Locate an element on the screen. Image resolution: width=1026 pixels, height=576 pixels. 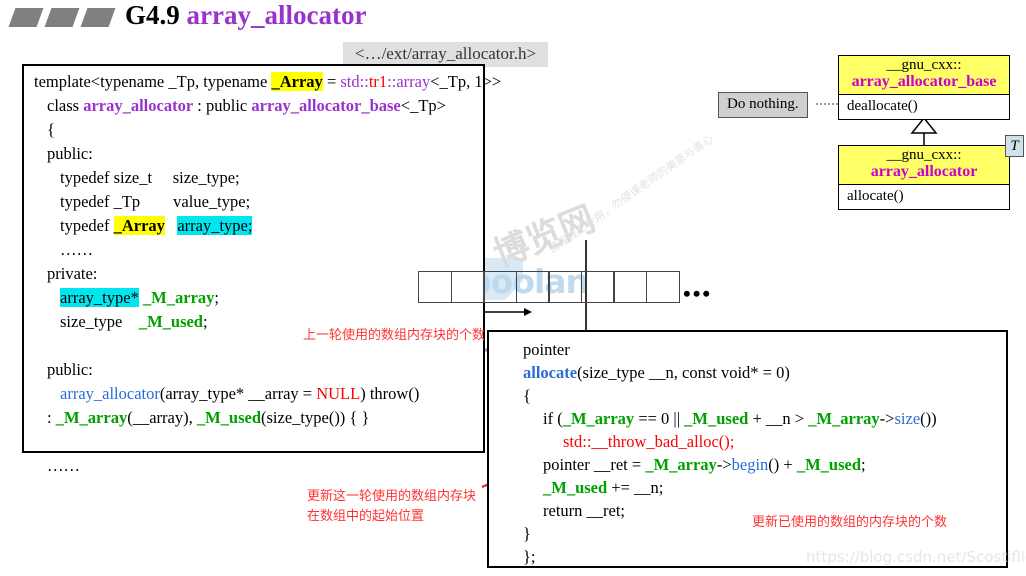
code-token: template<typename _Tp, typename is located at coordinates (153, 81).